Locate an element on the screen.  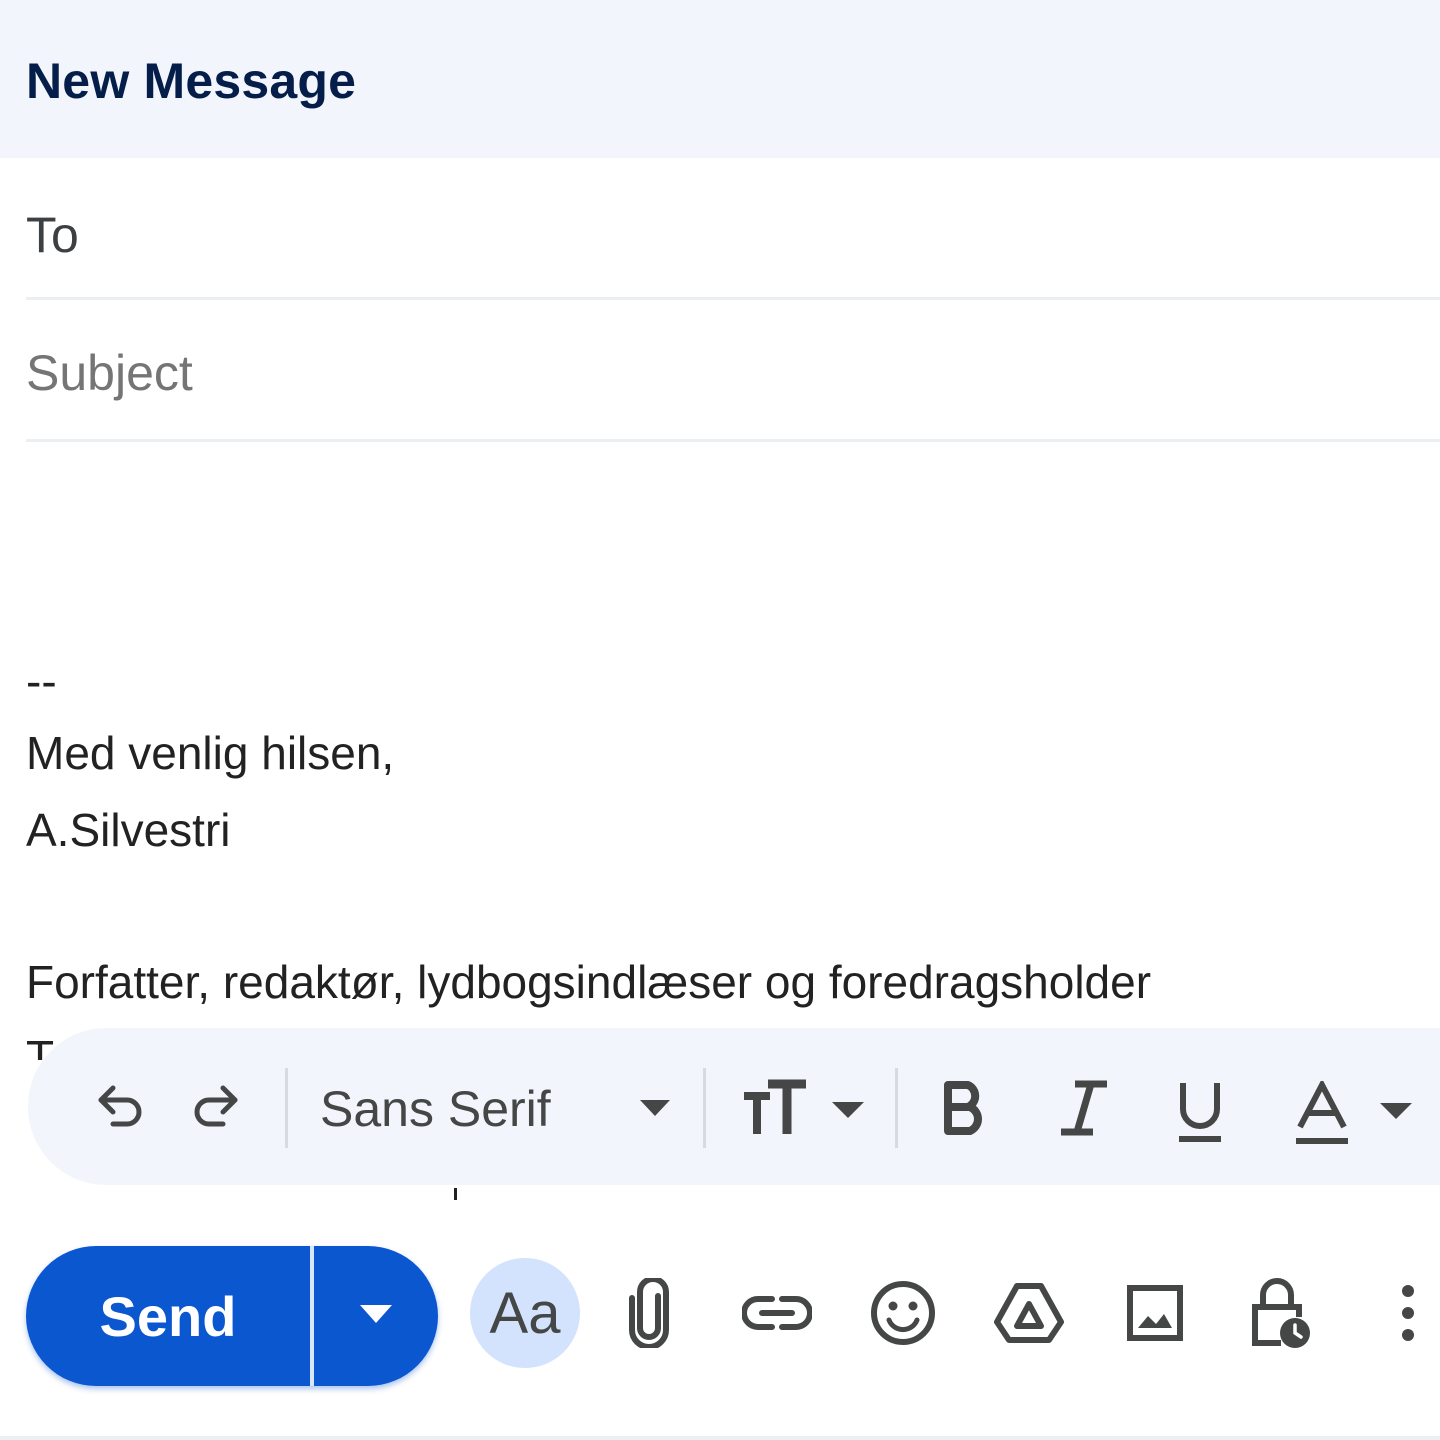
drive-icon is located at coordinates (1029, 1313).